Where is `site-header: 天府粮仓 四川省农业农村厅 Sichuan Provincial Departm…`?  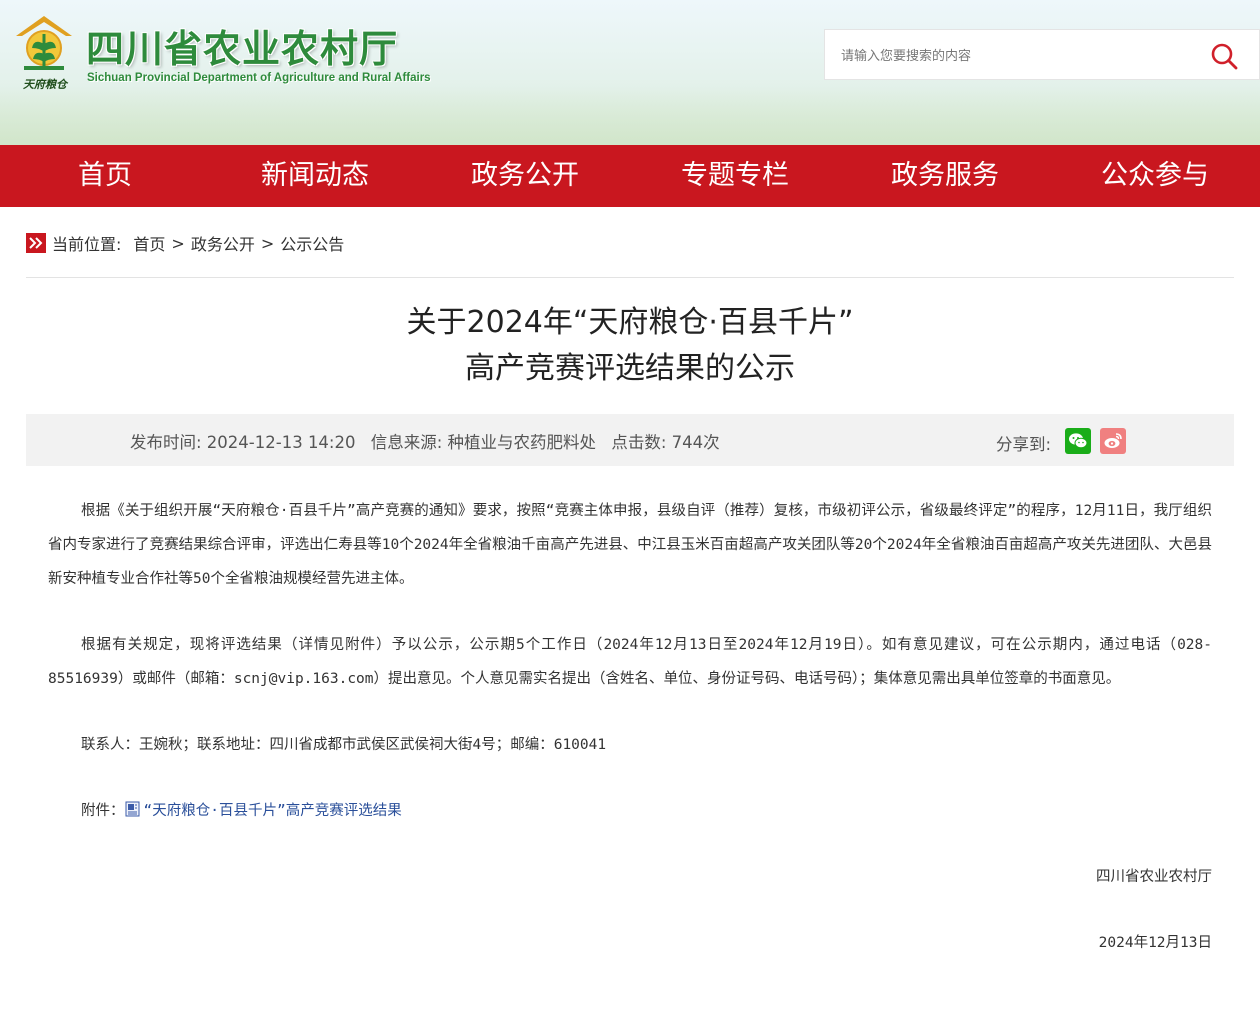 site-header: 天府粮仓 四川省农业农村厅 Sichuan Provincial Departm… is located at coordinates (630, 72).